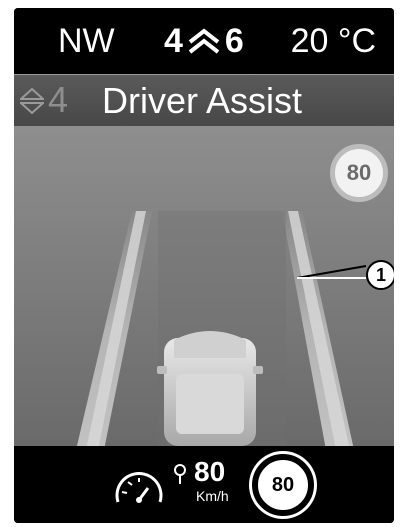 This screenshot has width=404, height=527. What do you see at coordinates (283, 485) in the screenshot?
I see `speed-limit-badge: 80` at bounding box center [283, 485].